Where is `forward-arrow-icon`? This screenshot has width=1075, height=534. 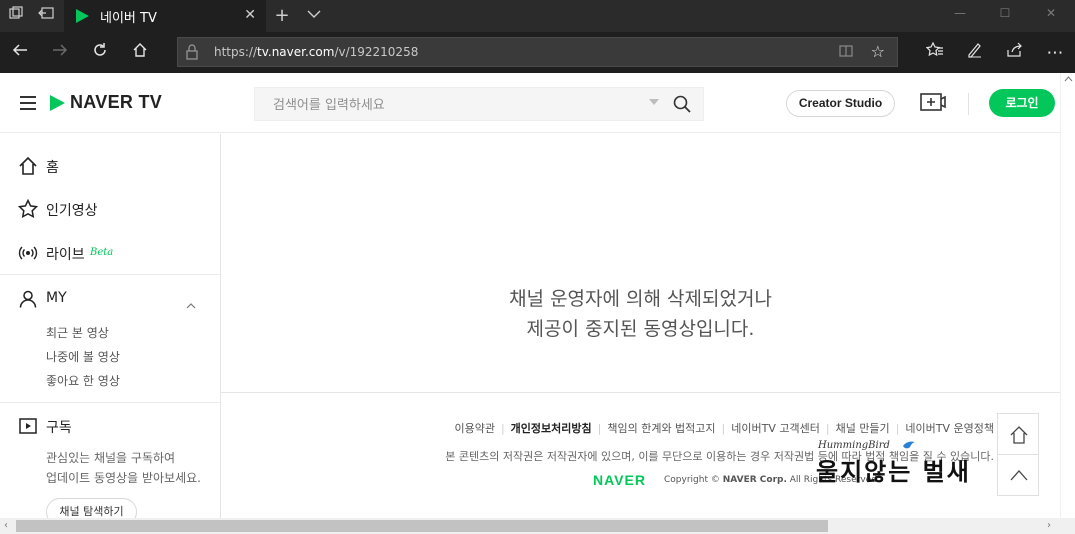 forward-arrow-icon is located at coordinates (60, 53).